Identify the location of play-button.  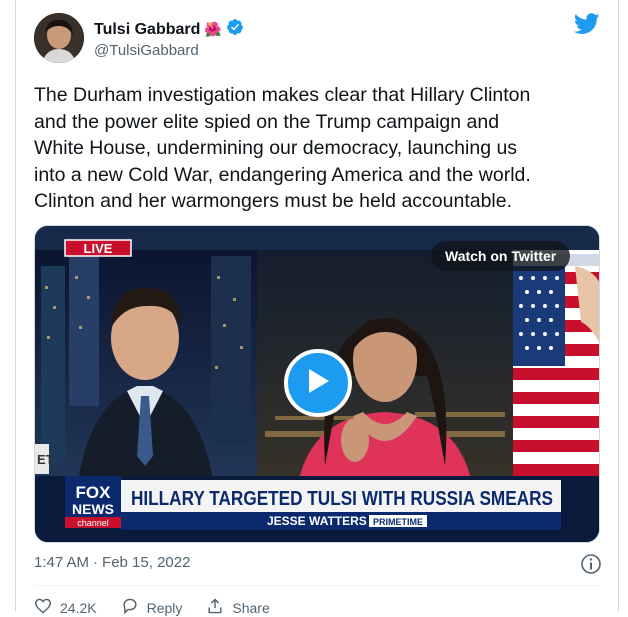
(318, 383).